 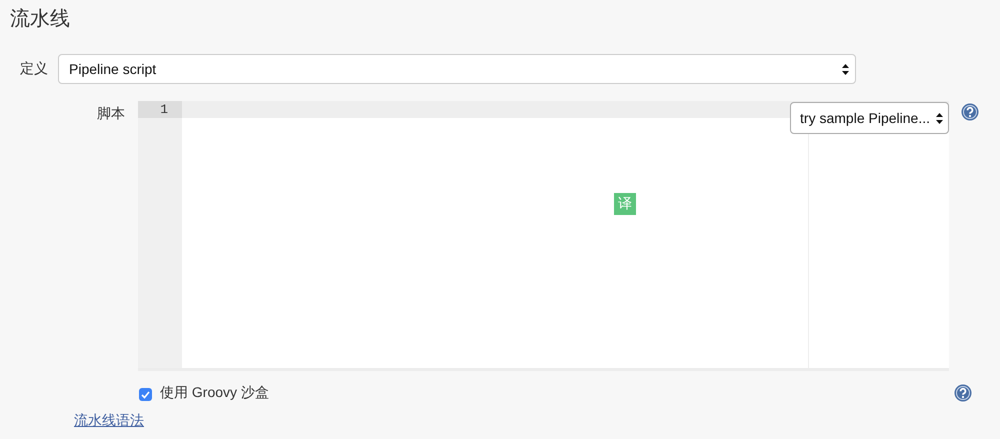 What do you see at coordinates (160, 109) in the screenshot?
I see `line-number: 1` at bounding box center [160, 109].